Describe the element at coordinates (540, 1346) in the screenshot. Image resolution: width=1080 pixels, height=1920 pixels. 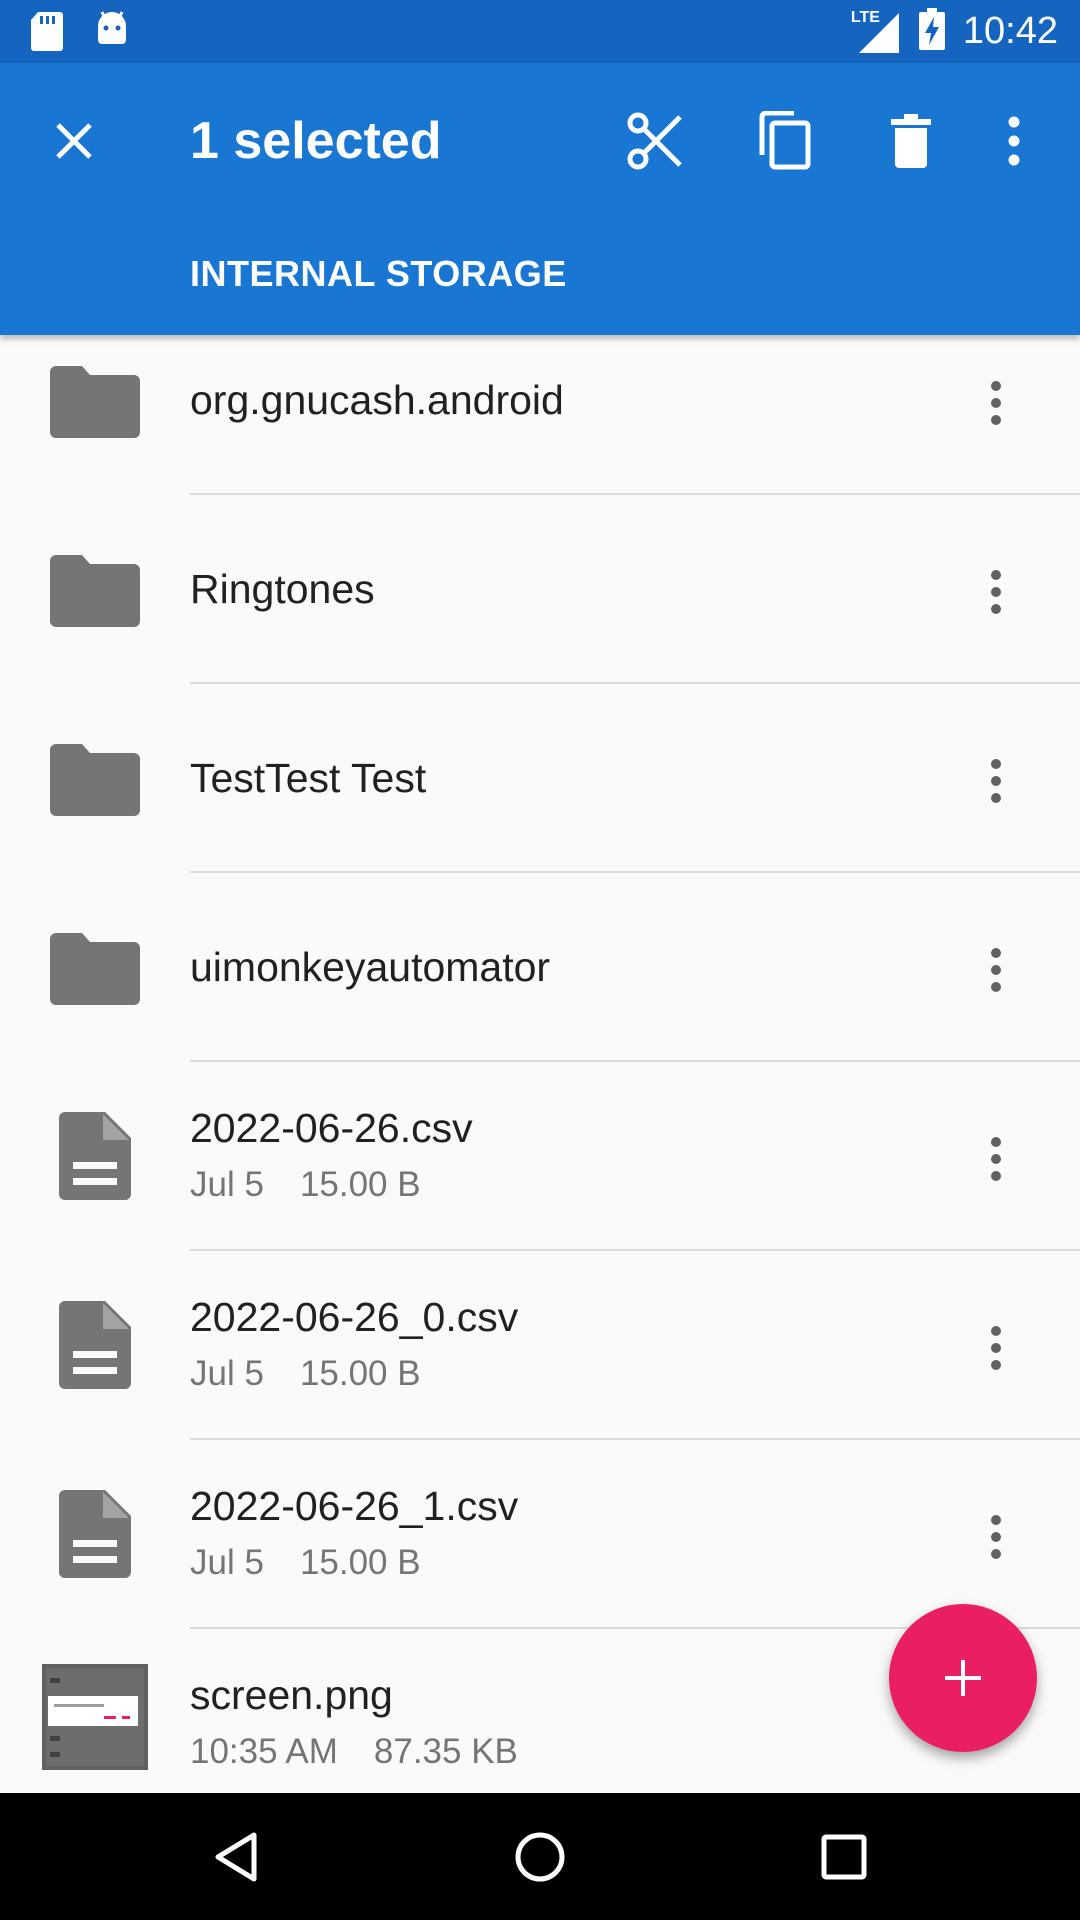
I see `list-item-file: 2022-06-26_0.csv Jul 5 15.00 B` at that location.